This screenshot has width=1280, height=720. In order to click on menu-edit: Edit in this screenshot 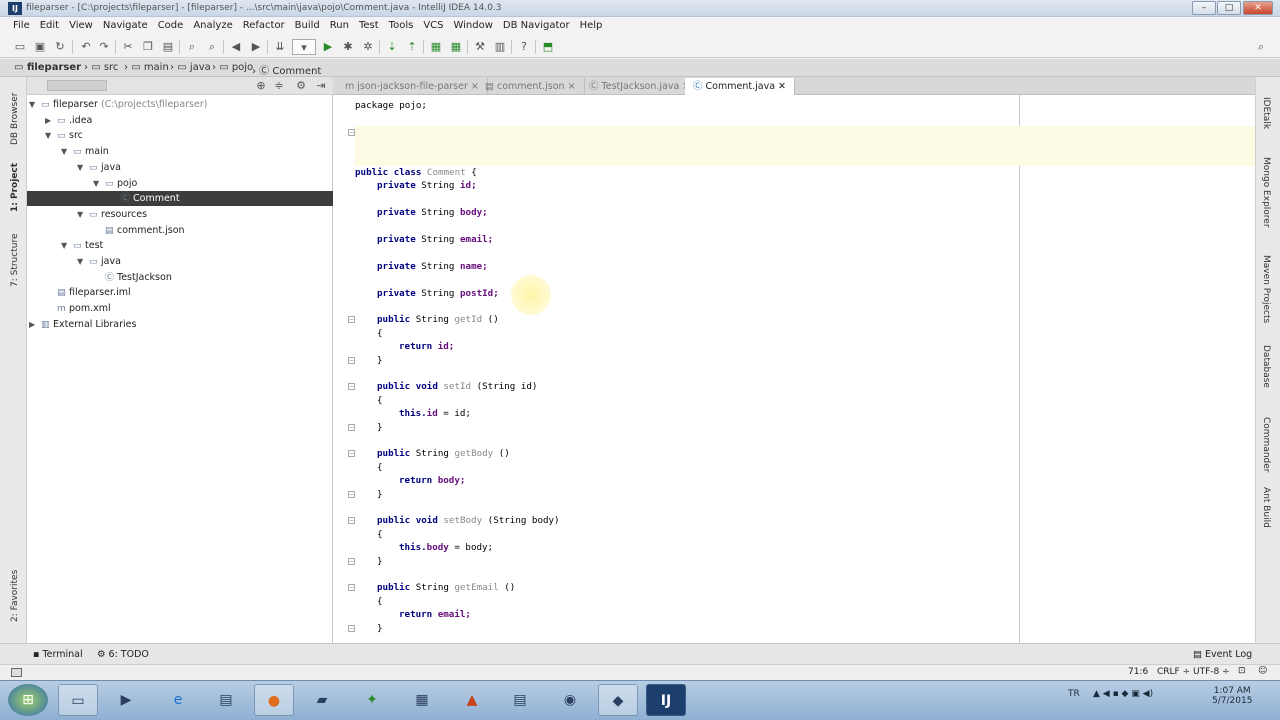, I will do `click(49, 26)`.